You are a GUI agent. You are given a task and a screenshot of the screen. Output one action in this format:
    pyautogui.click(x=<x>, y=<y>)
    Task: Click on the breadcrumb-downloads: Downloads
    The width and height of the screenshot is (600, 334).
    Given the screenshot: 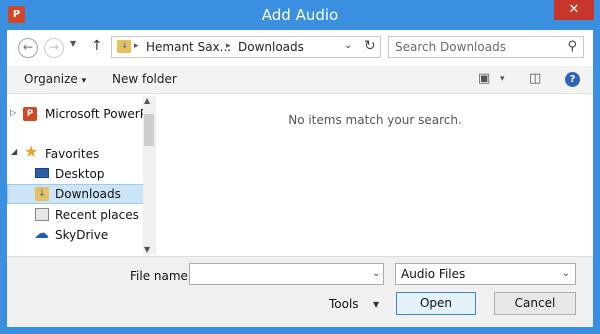 What is the action you would take?
    pyautogui.click(x=271, y=47)
    